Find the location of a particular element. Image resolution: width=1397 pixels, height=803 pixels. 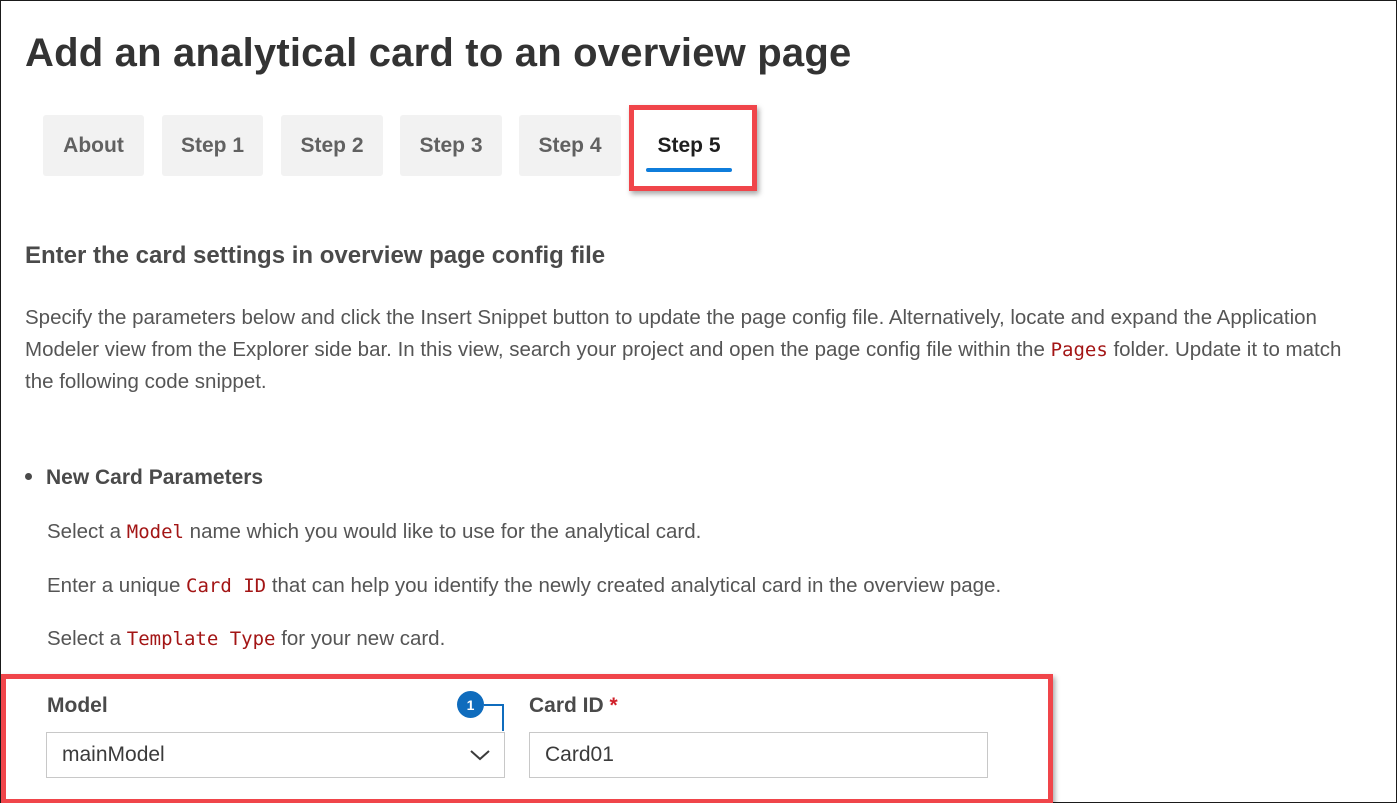

tab-label: Step 1 is located at coordinates (212, 145).